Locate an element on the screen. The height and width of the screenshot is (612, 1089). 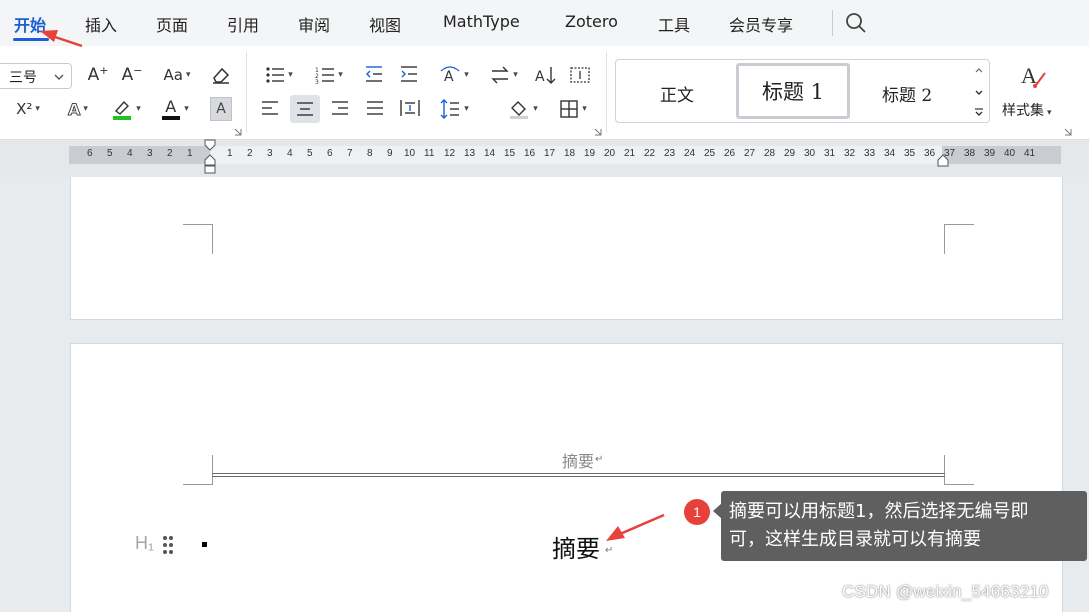
style-heading-1: 标题 1 is located at coordinates (793, 91).